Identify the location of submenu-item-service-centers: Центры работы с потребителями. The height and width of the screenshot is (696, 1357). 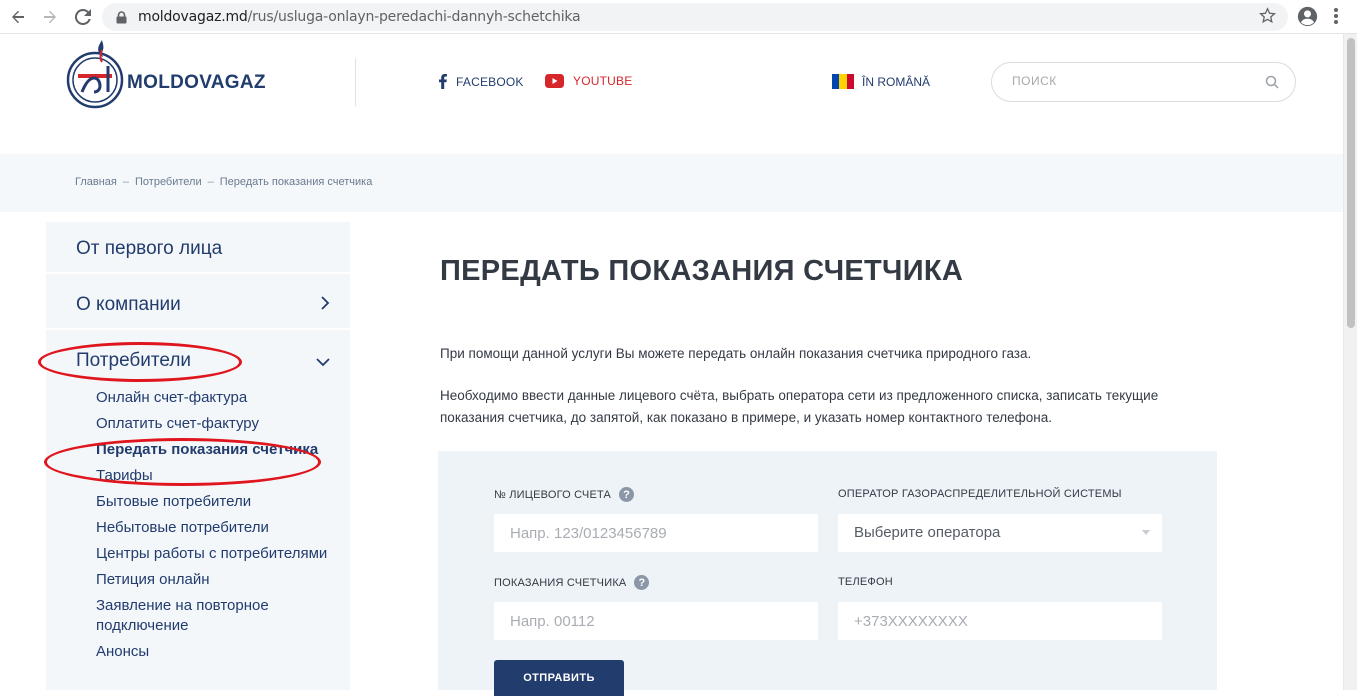
(216, 554).